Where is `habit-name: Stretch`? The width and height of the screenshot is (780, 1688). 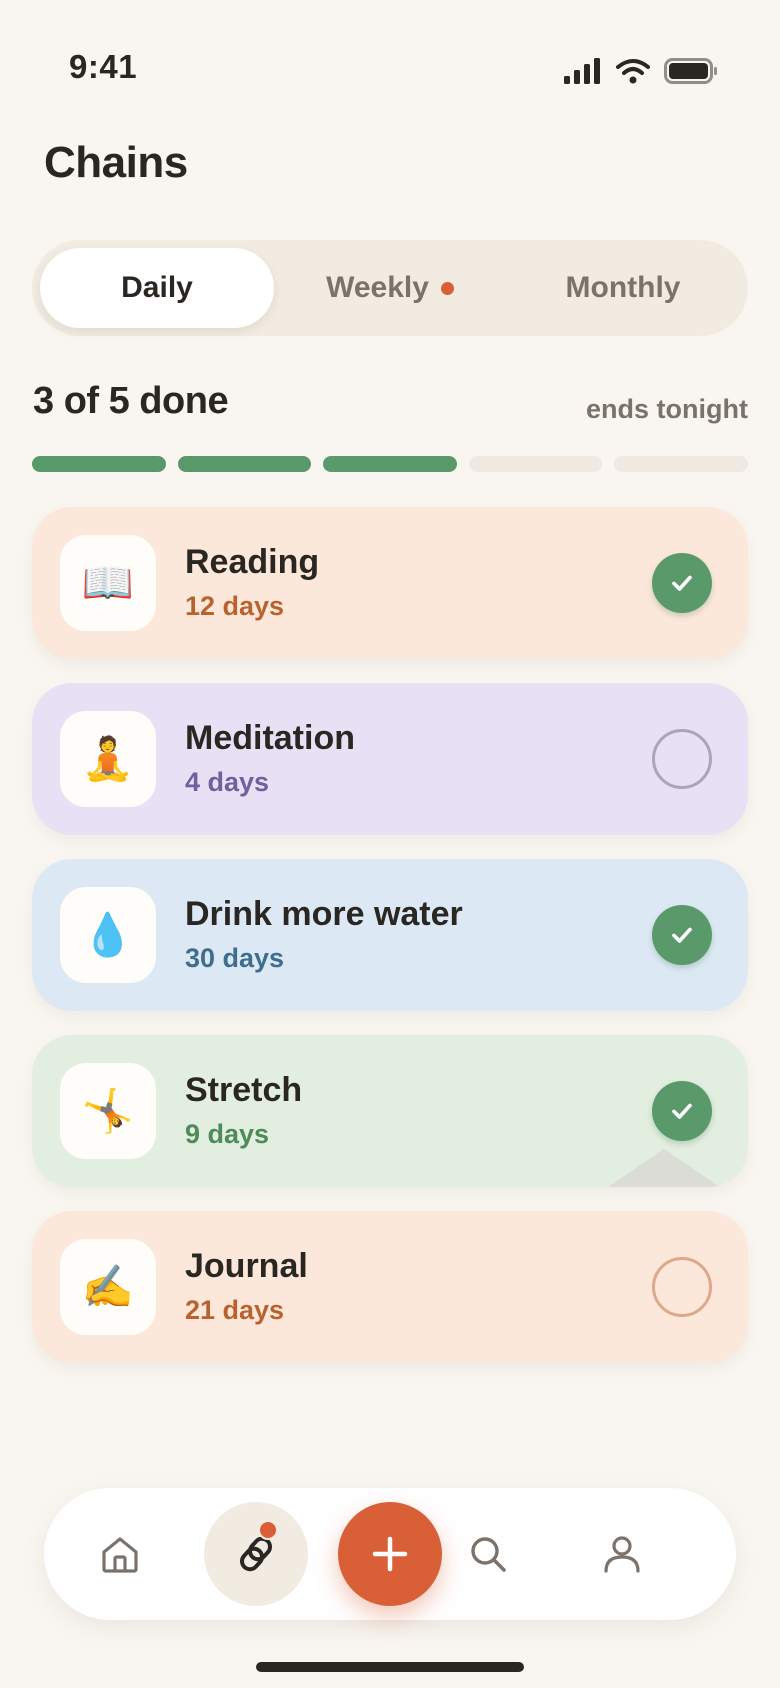
habit-name: Stretch is located at coordinates (244, 1090).